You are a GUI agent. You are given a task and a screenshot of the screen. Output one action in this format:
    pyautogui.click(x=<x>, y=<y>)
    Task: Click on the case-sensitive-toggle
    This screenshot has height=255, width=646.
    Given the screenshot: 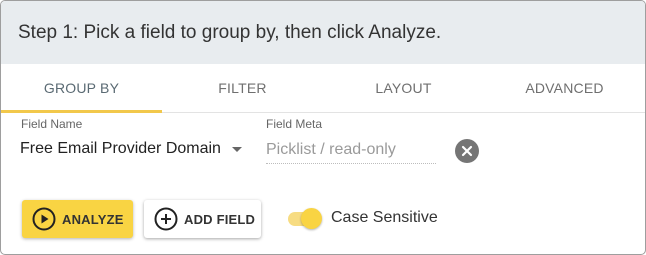 What is the action you would take?
    pyautogui.click(x=305, y=219)
    